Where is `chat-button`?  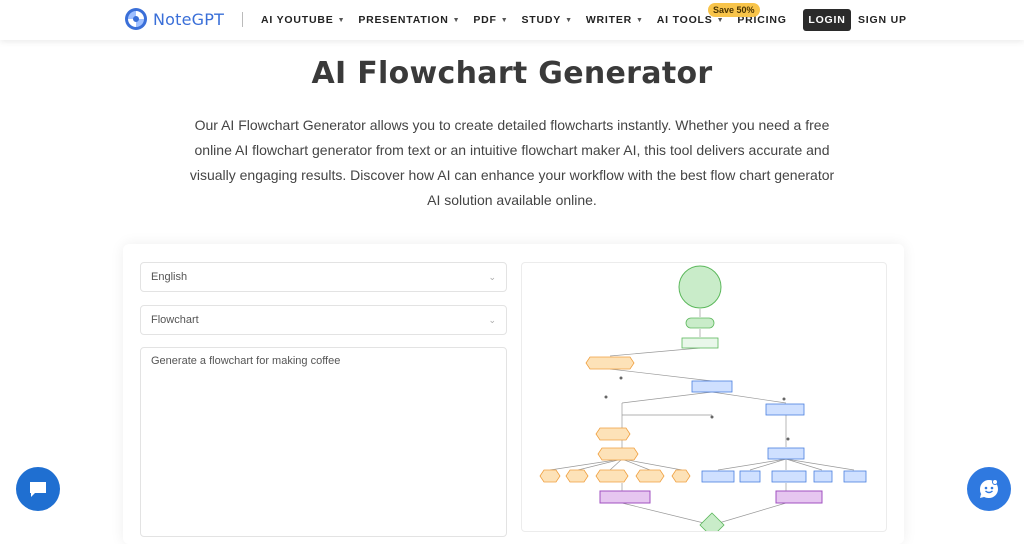 chat-button is located at coordinates (38, 489).